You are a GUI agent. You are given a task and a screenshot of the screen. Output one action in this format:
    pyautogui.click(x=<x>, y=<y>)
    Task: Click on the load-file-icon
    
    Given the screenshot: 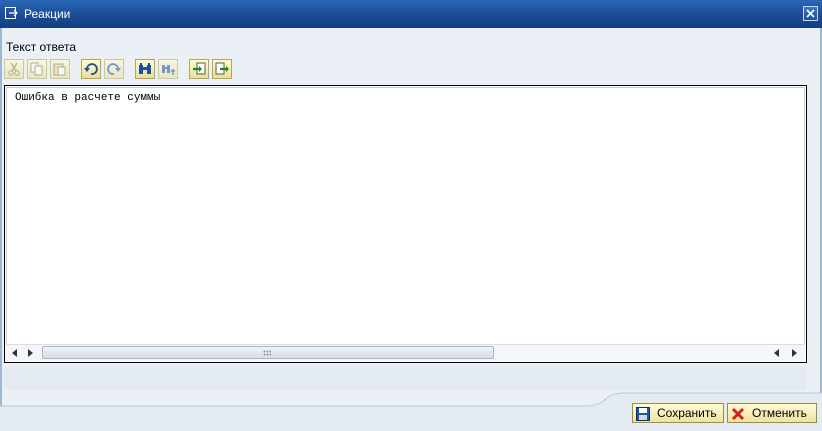 What is the action you would take?
    pyautogui.click(x=199, y=68)
    